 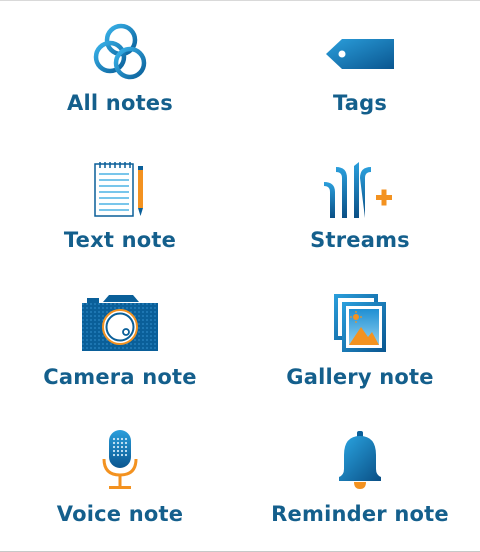 I want to click on gallery-note-tile: Gallery note, so click(x=360, y=343).